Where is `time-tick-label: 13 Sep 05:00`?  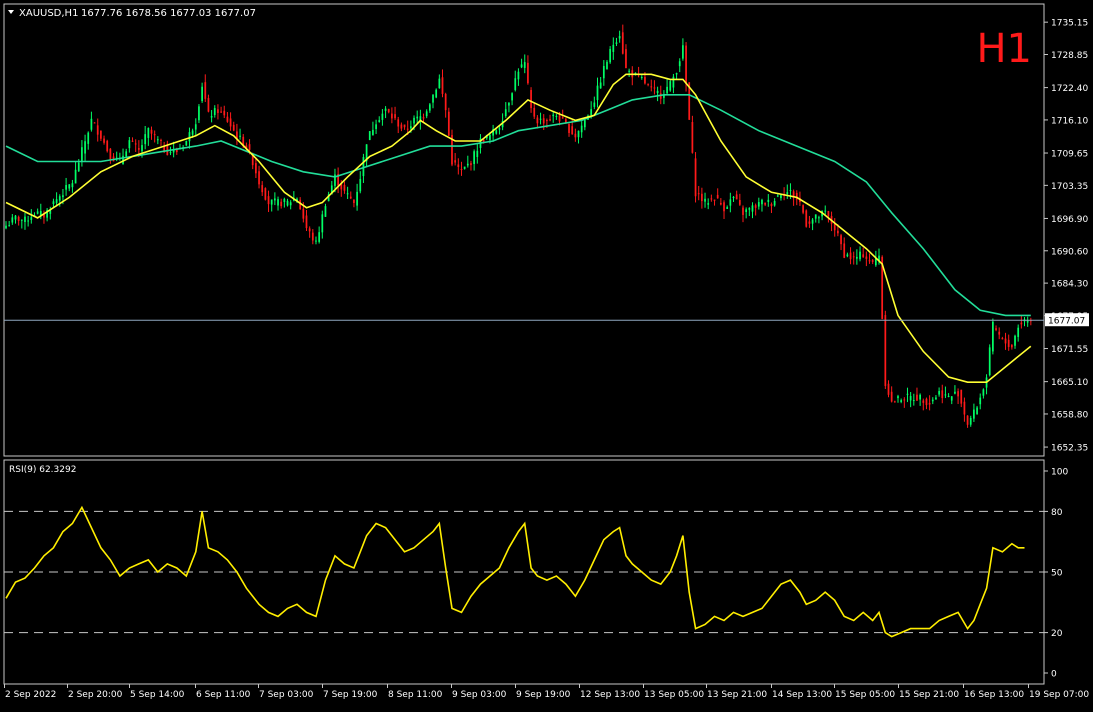 time-tick-label: 13 Sep 05:00 is located at coordinates (674, 695).